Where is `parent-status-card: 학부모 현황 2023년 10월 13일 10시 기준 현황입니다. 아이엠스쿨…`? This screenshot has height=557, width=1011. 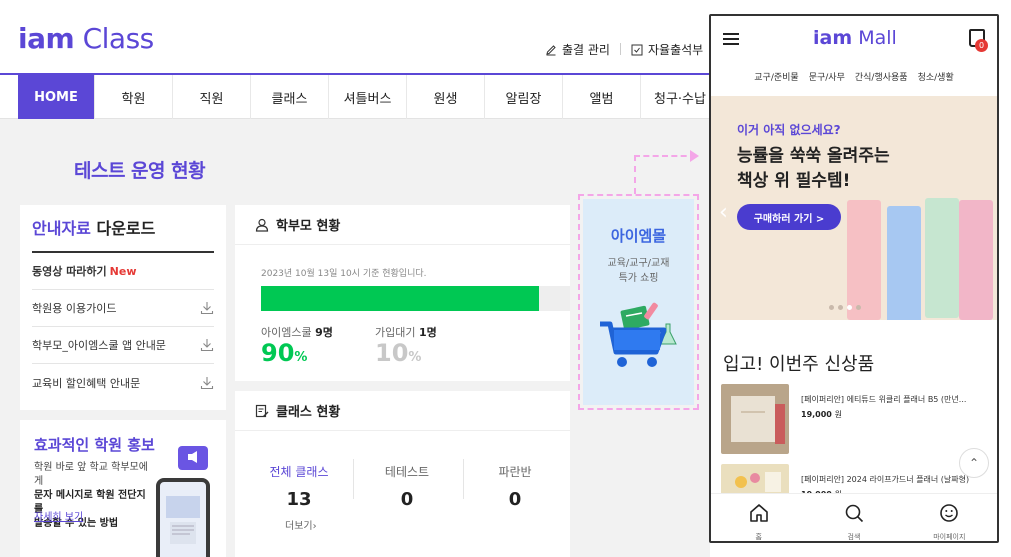 parent-status-card: 학부모 현황 2023년 10월 13일 10시 기준 현황입니다. 아이엠스쿨… is located at coordinates (402, 293).